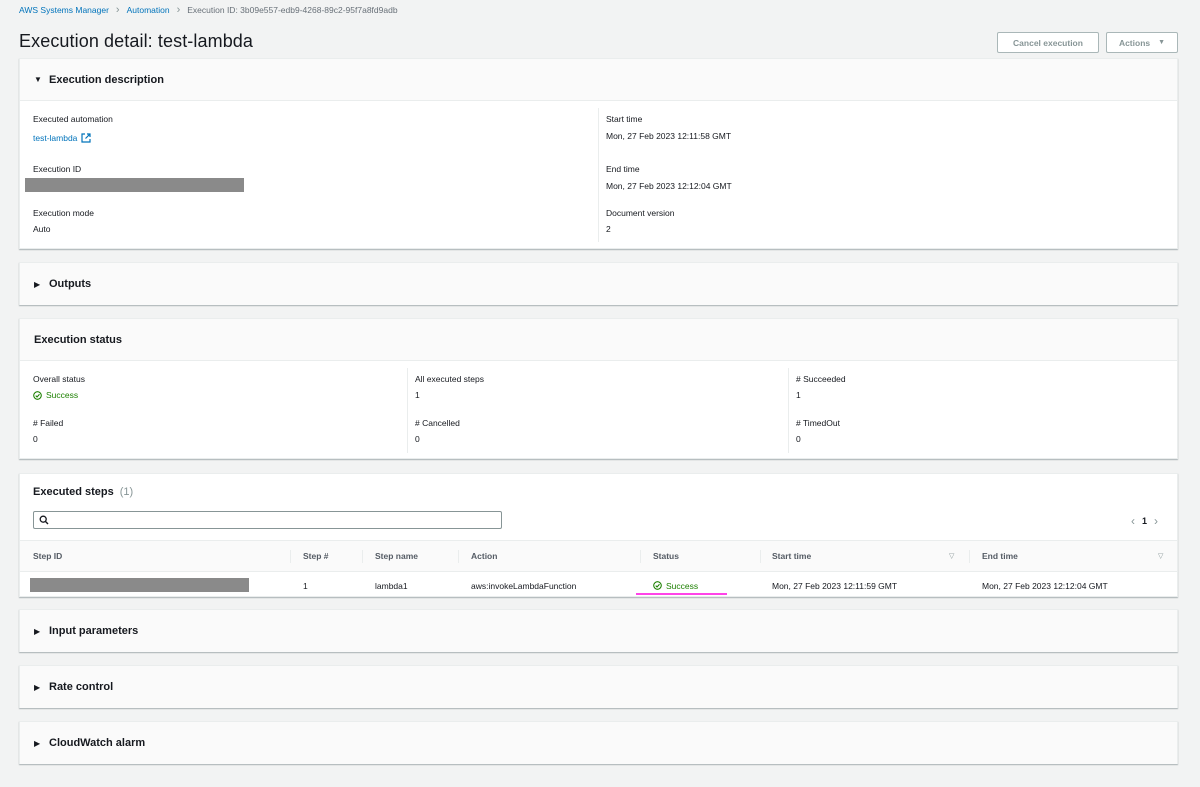 The height and width of the screenshot is (787, 1200). Describe the element at coordinates (798, 439) in the screenshot. I see `timedout-value: 0` at that location.